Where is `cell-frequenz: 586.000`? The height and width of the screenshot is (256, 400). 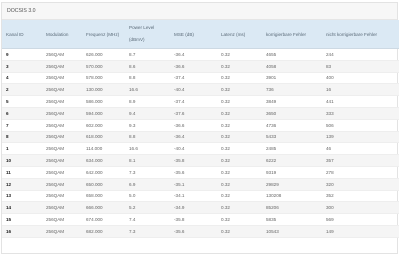 cell-frequenz: 586.000 is located at coordinates (103, 101).